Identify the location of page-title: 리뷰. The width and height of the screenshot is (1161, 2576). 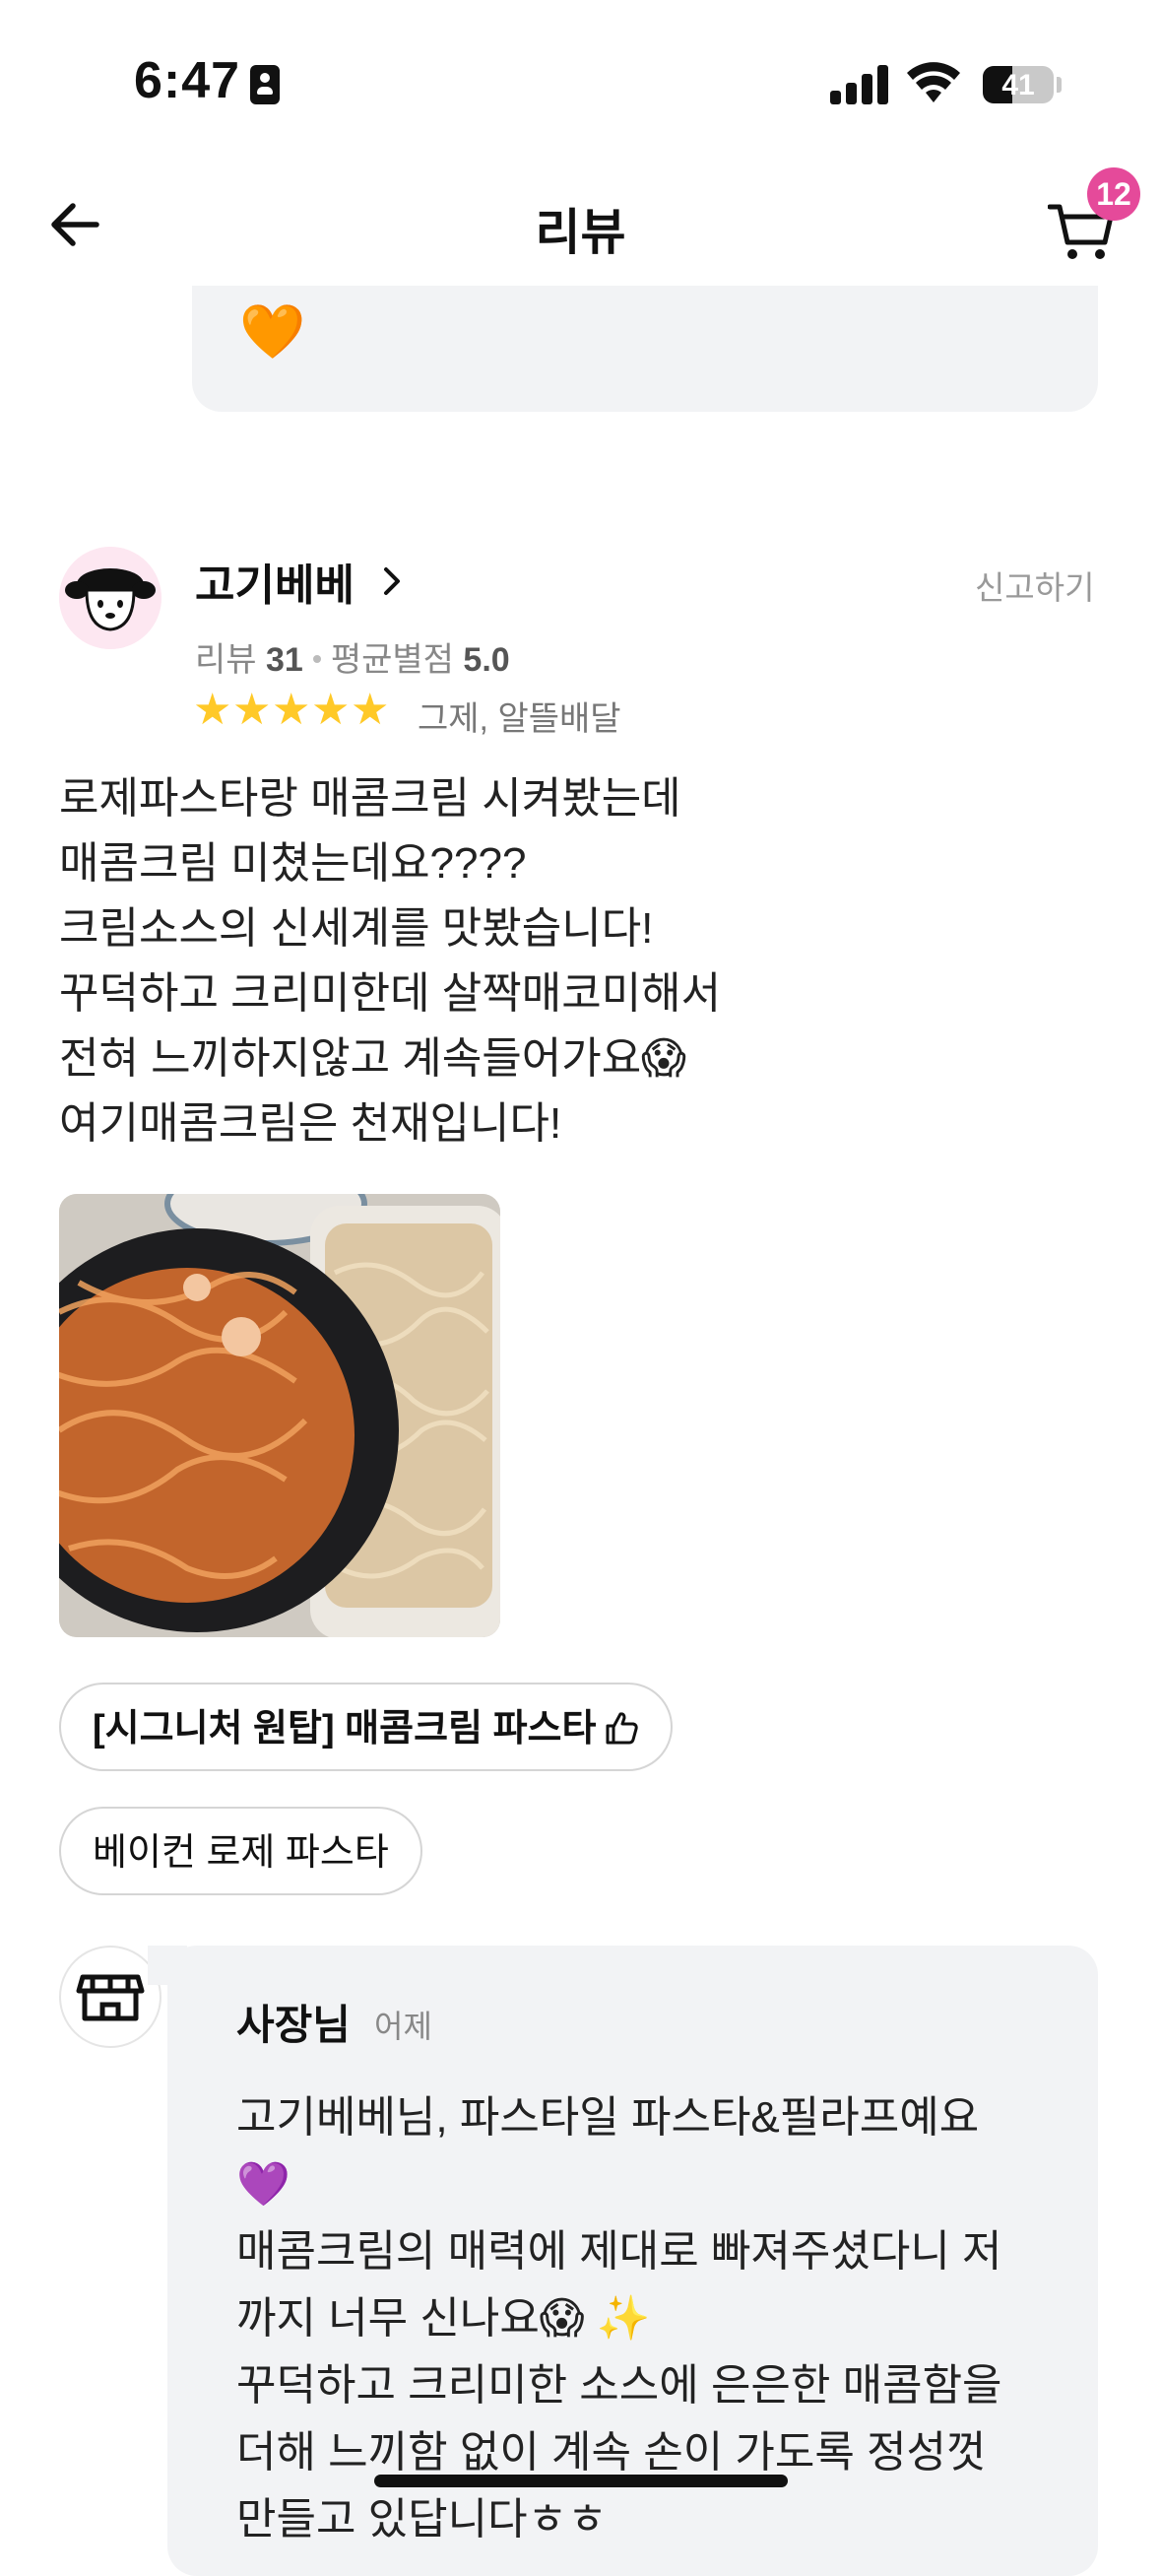
(580, 233).